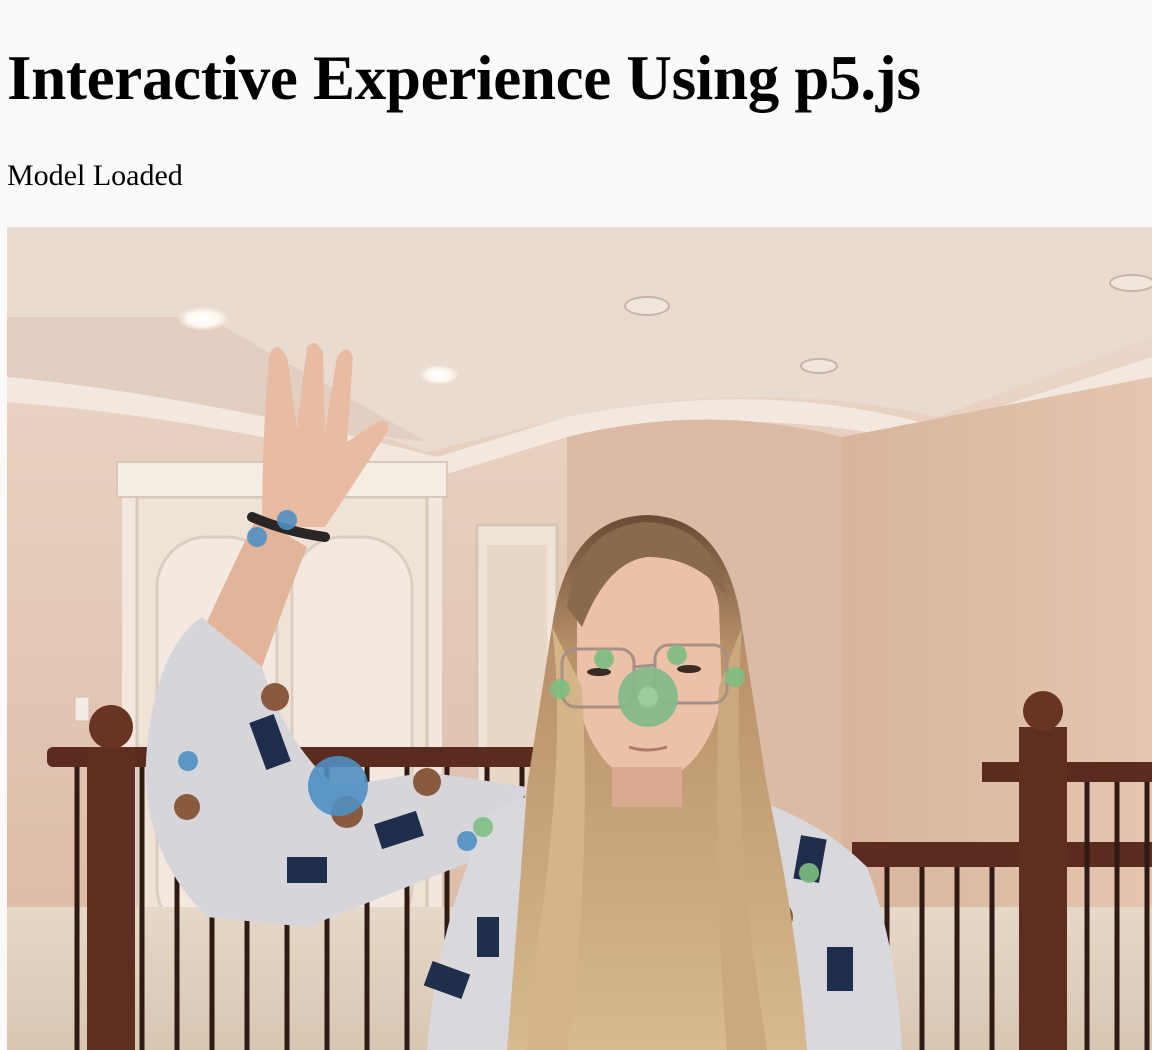 The width and height of the screenshot is (1152, 1050). I want to click on model-status-text: Model Loaded, so click(95, 175).